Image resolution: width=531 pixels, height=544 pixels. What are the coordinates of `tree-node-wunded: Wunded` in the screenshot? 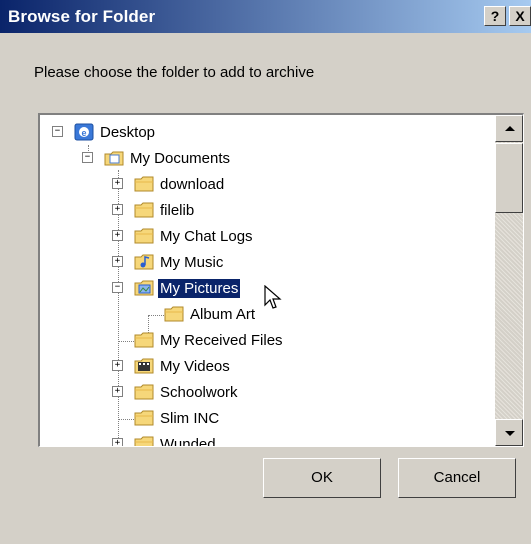 It's located at (176, 440).